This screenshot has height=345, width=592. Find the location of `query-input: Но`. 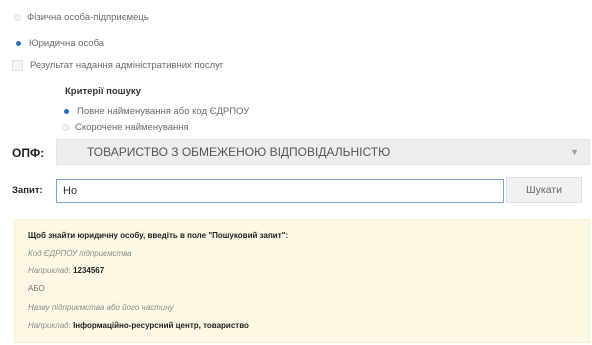

query-input: Но is located at coordinates (280, 191).